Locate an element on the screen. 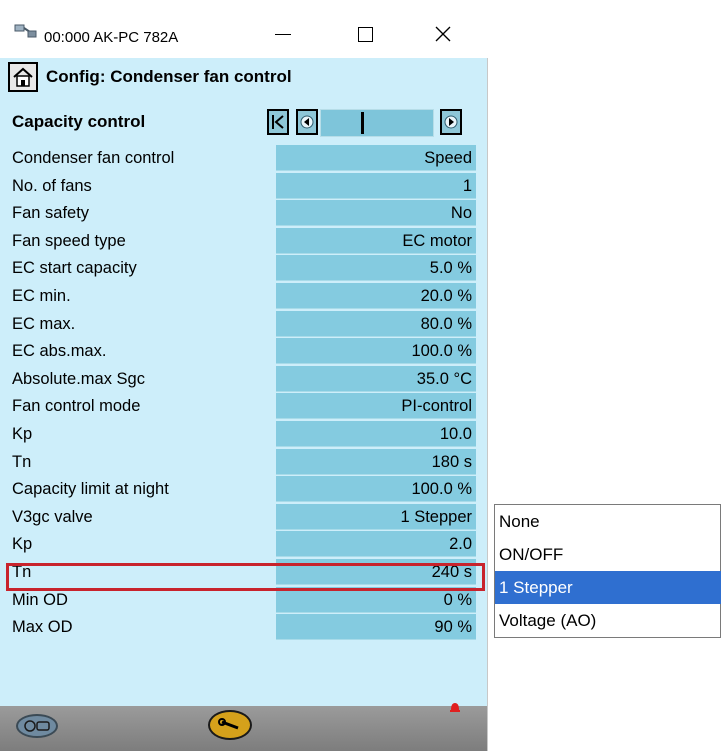 The height and width of the screenshot is (751, 721). parameter-value: EC motor is located at coordinates (376, 240).